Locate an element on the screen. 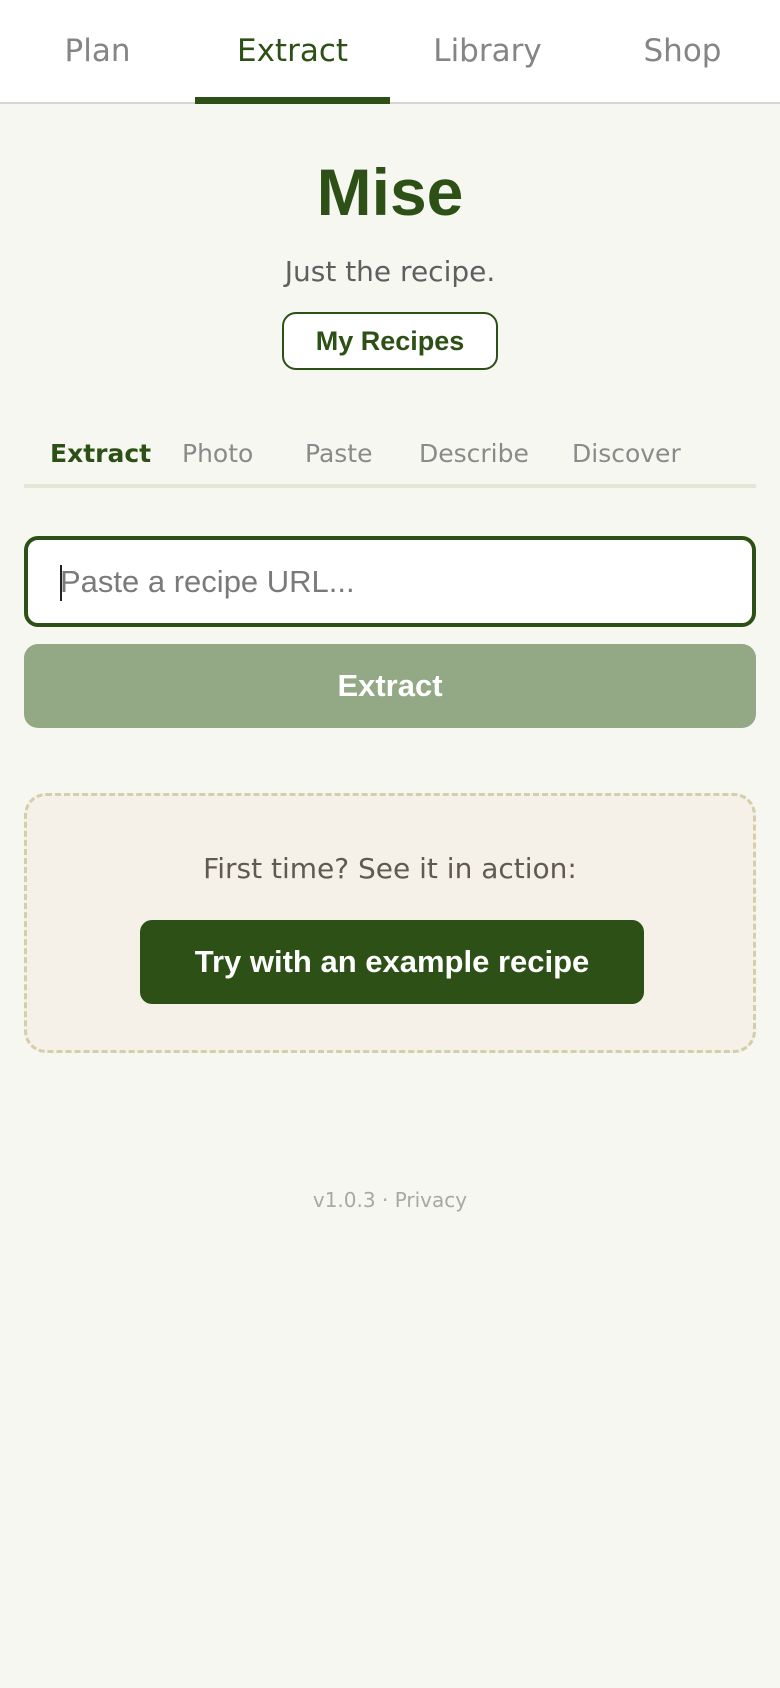 The image size is (780, 1688). top-navigation: Plan Extract Library Shop is located at coordinates (390, 52).